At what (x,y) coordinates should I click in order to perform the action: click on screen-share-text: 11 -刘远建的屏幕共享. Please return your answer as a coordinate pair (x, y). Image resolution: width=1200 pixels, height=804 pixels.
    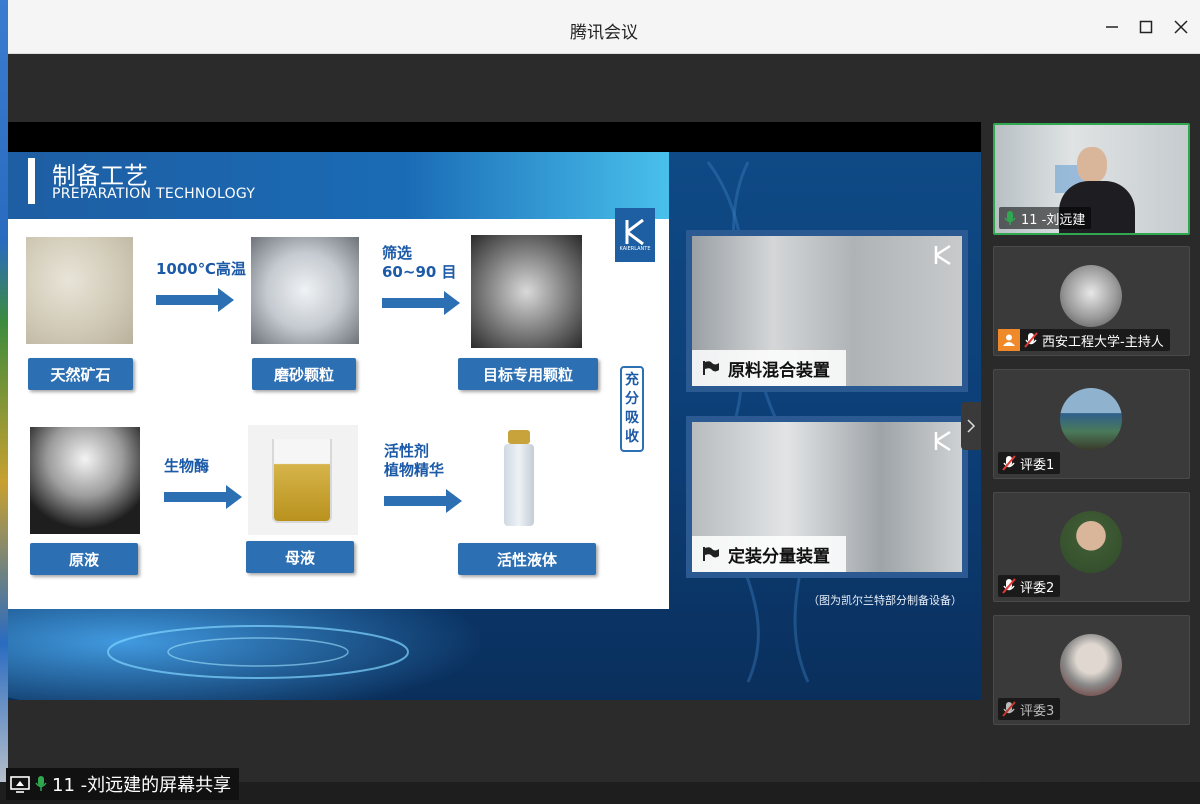
    Looking at the image, I should click on (142, 785).